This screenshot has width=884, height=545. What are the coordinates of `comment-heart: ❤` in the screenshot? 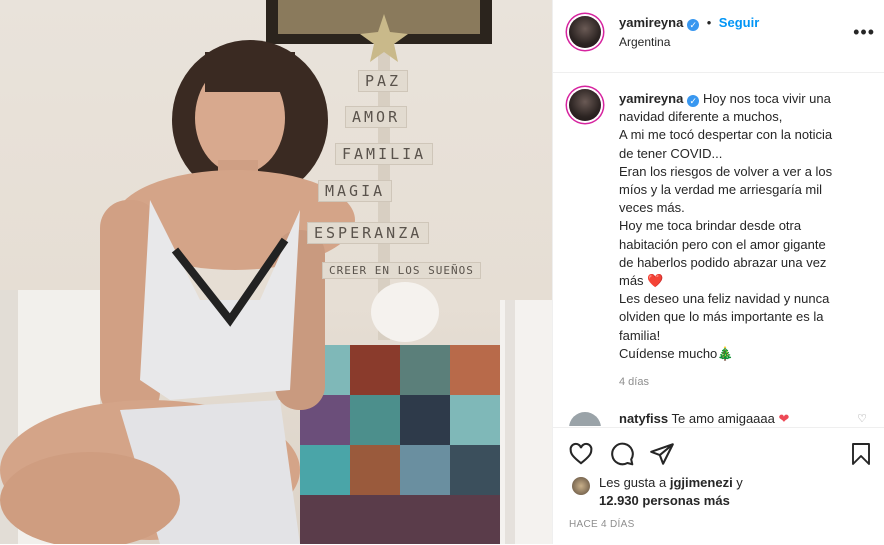 It's located at (784, 418).